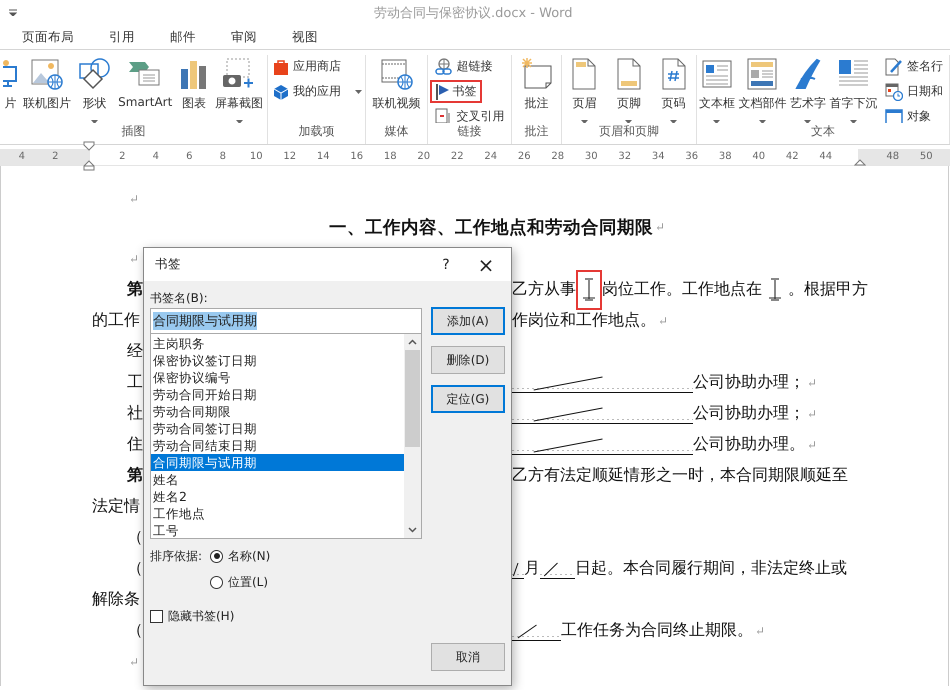  What do you see at coordinates (792, 157) in the screenshot?
I see `ruler-number: 42` at bounding box center [792, 157].